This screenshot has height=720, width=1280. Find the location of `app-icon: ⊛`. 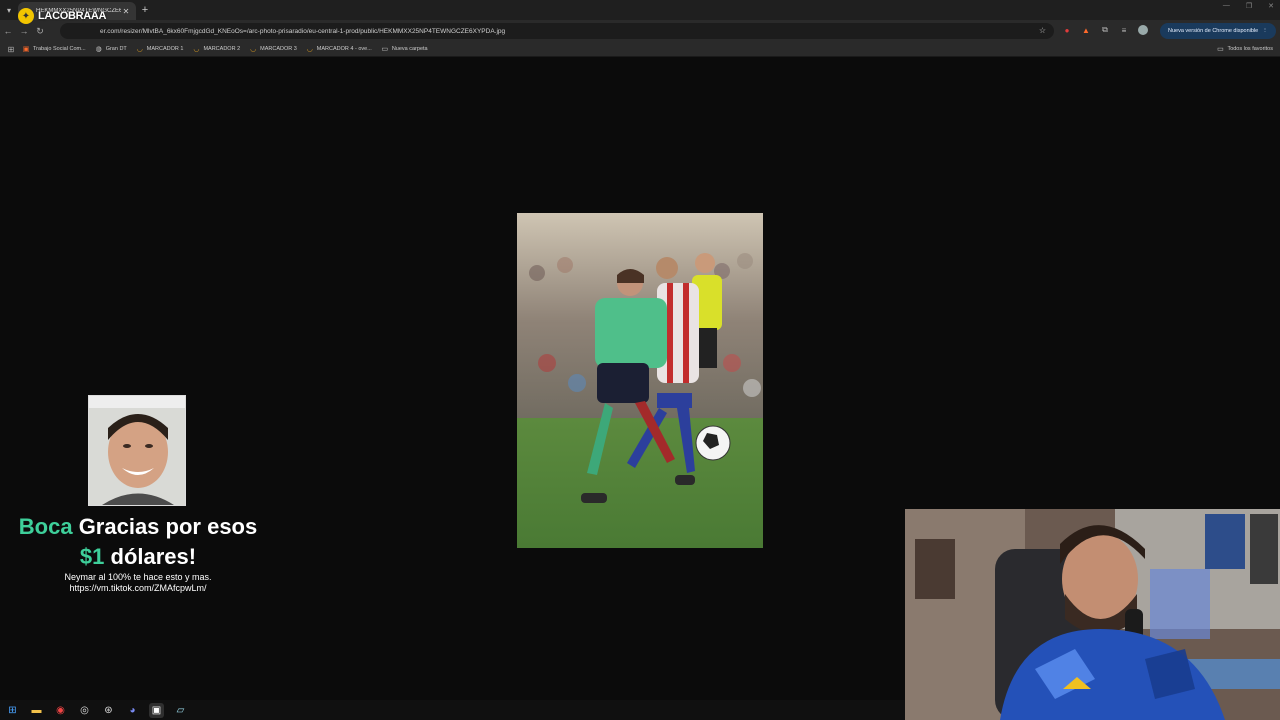

app-icon: ⊛ is located at coordinates (108, 710).